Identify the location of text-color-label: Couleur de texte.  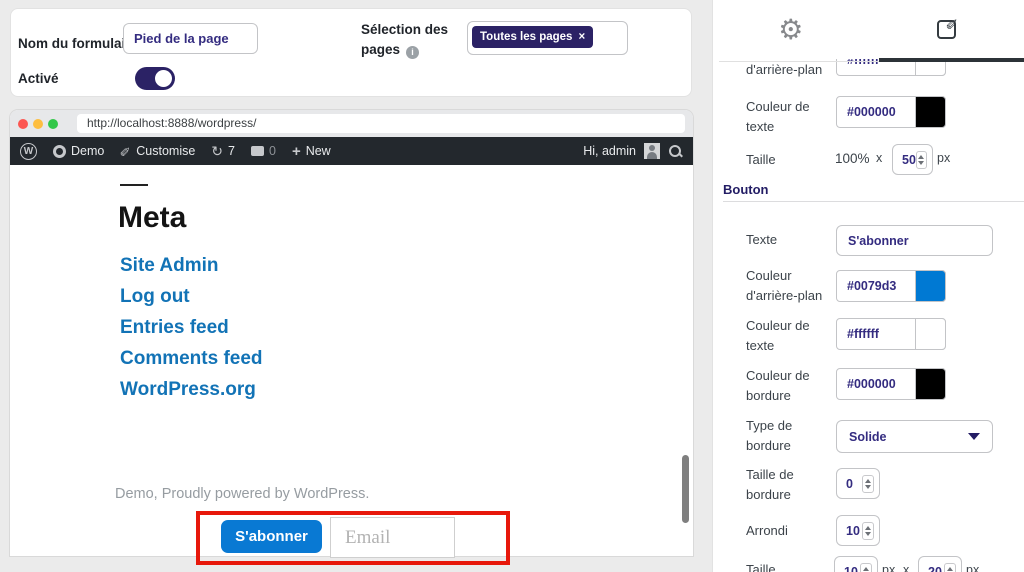
(778, 116).